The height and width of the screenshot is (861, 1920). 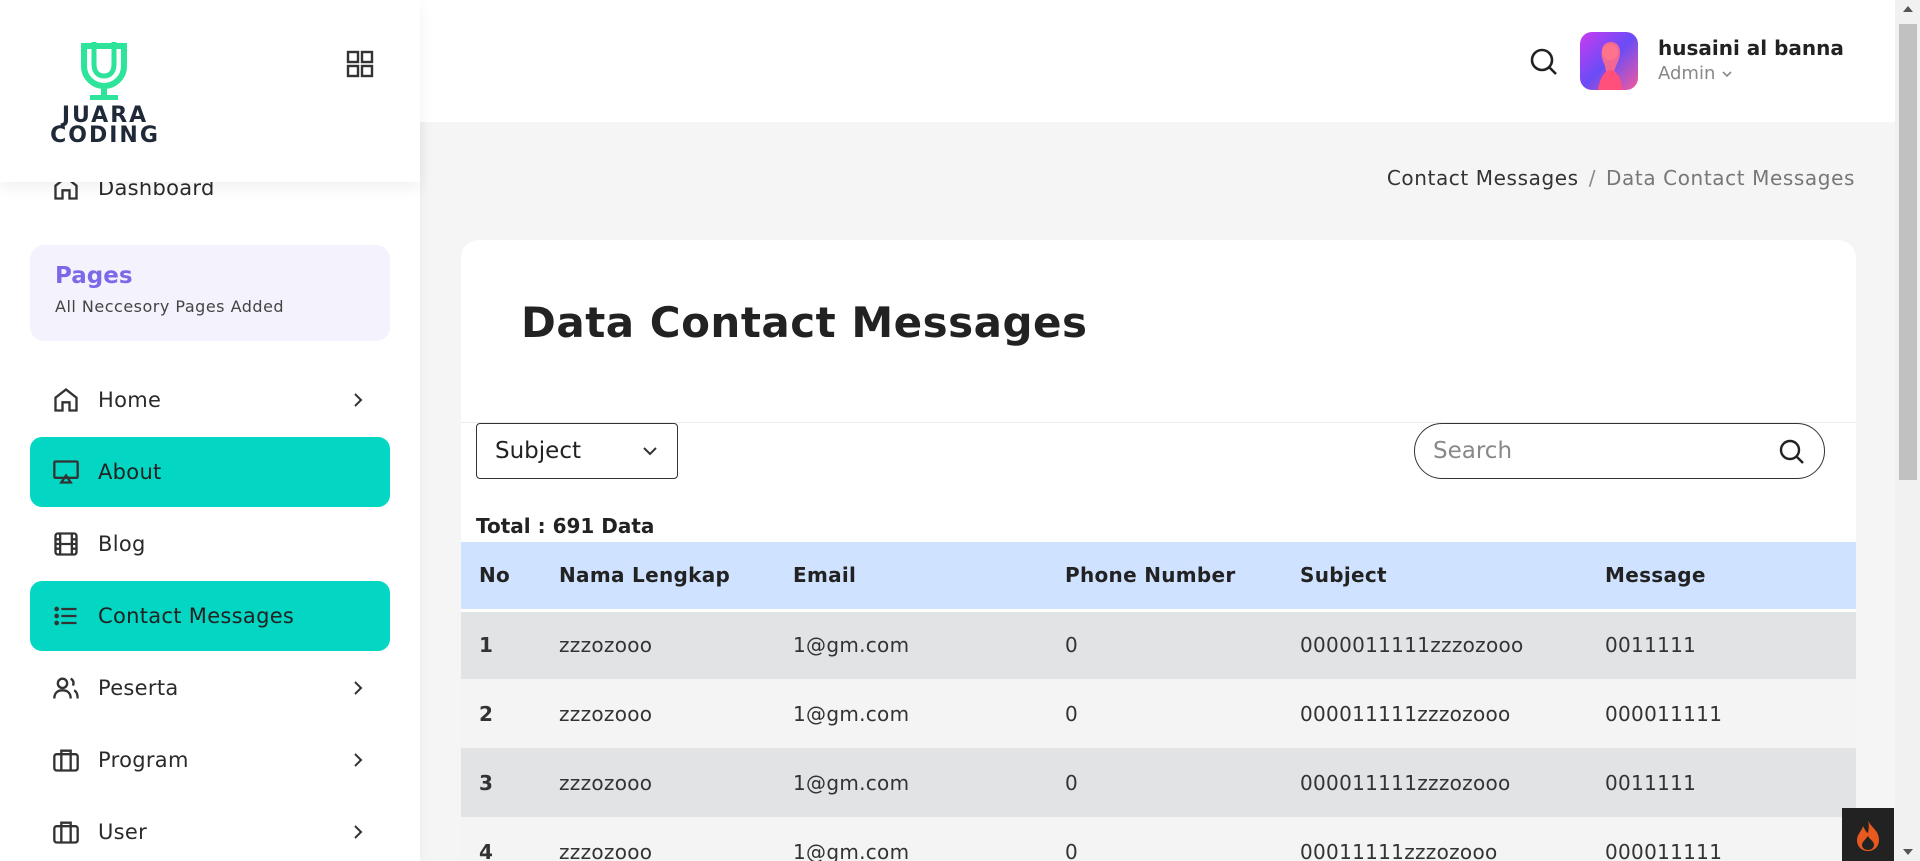 I want to click on sidebar-item-blog: Blog, so click(x=210, y=544).